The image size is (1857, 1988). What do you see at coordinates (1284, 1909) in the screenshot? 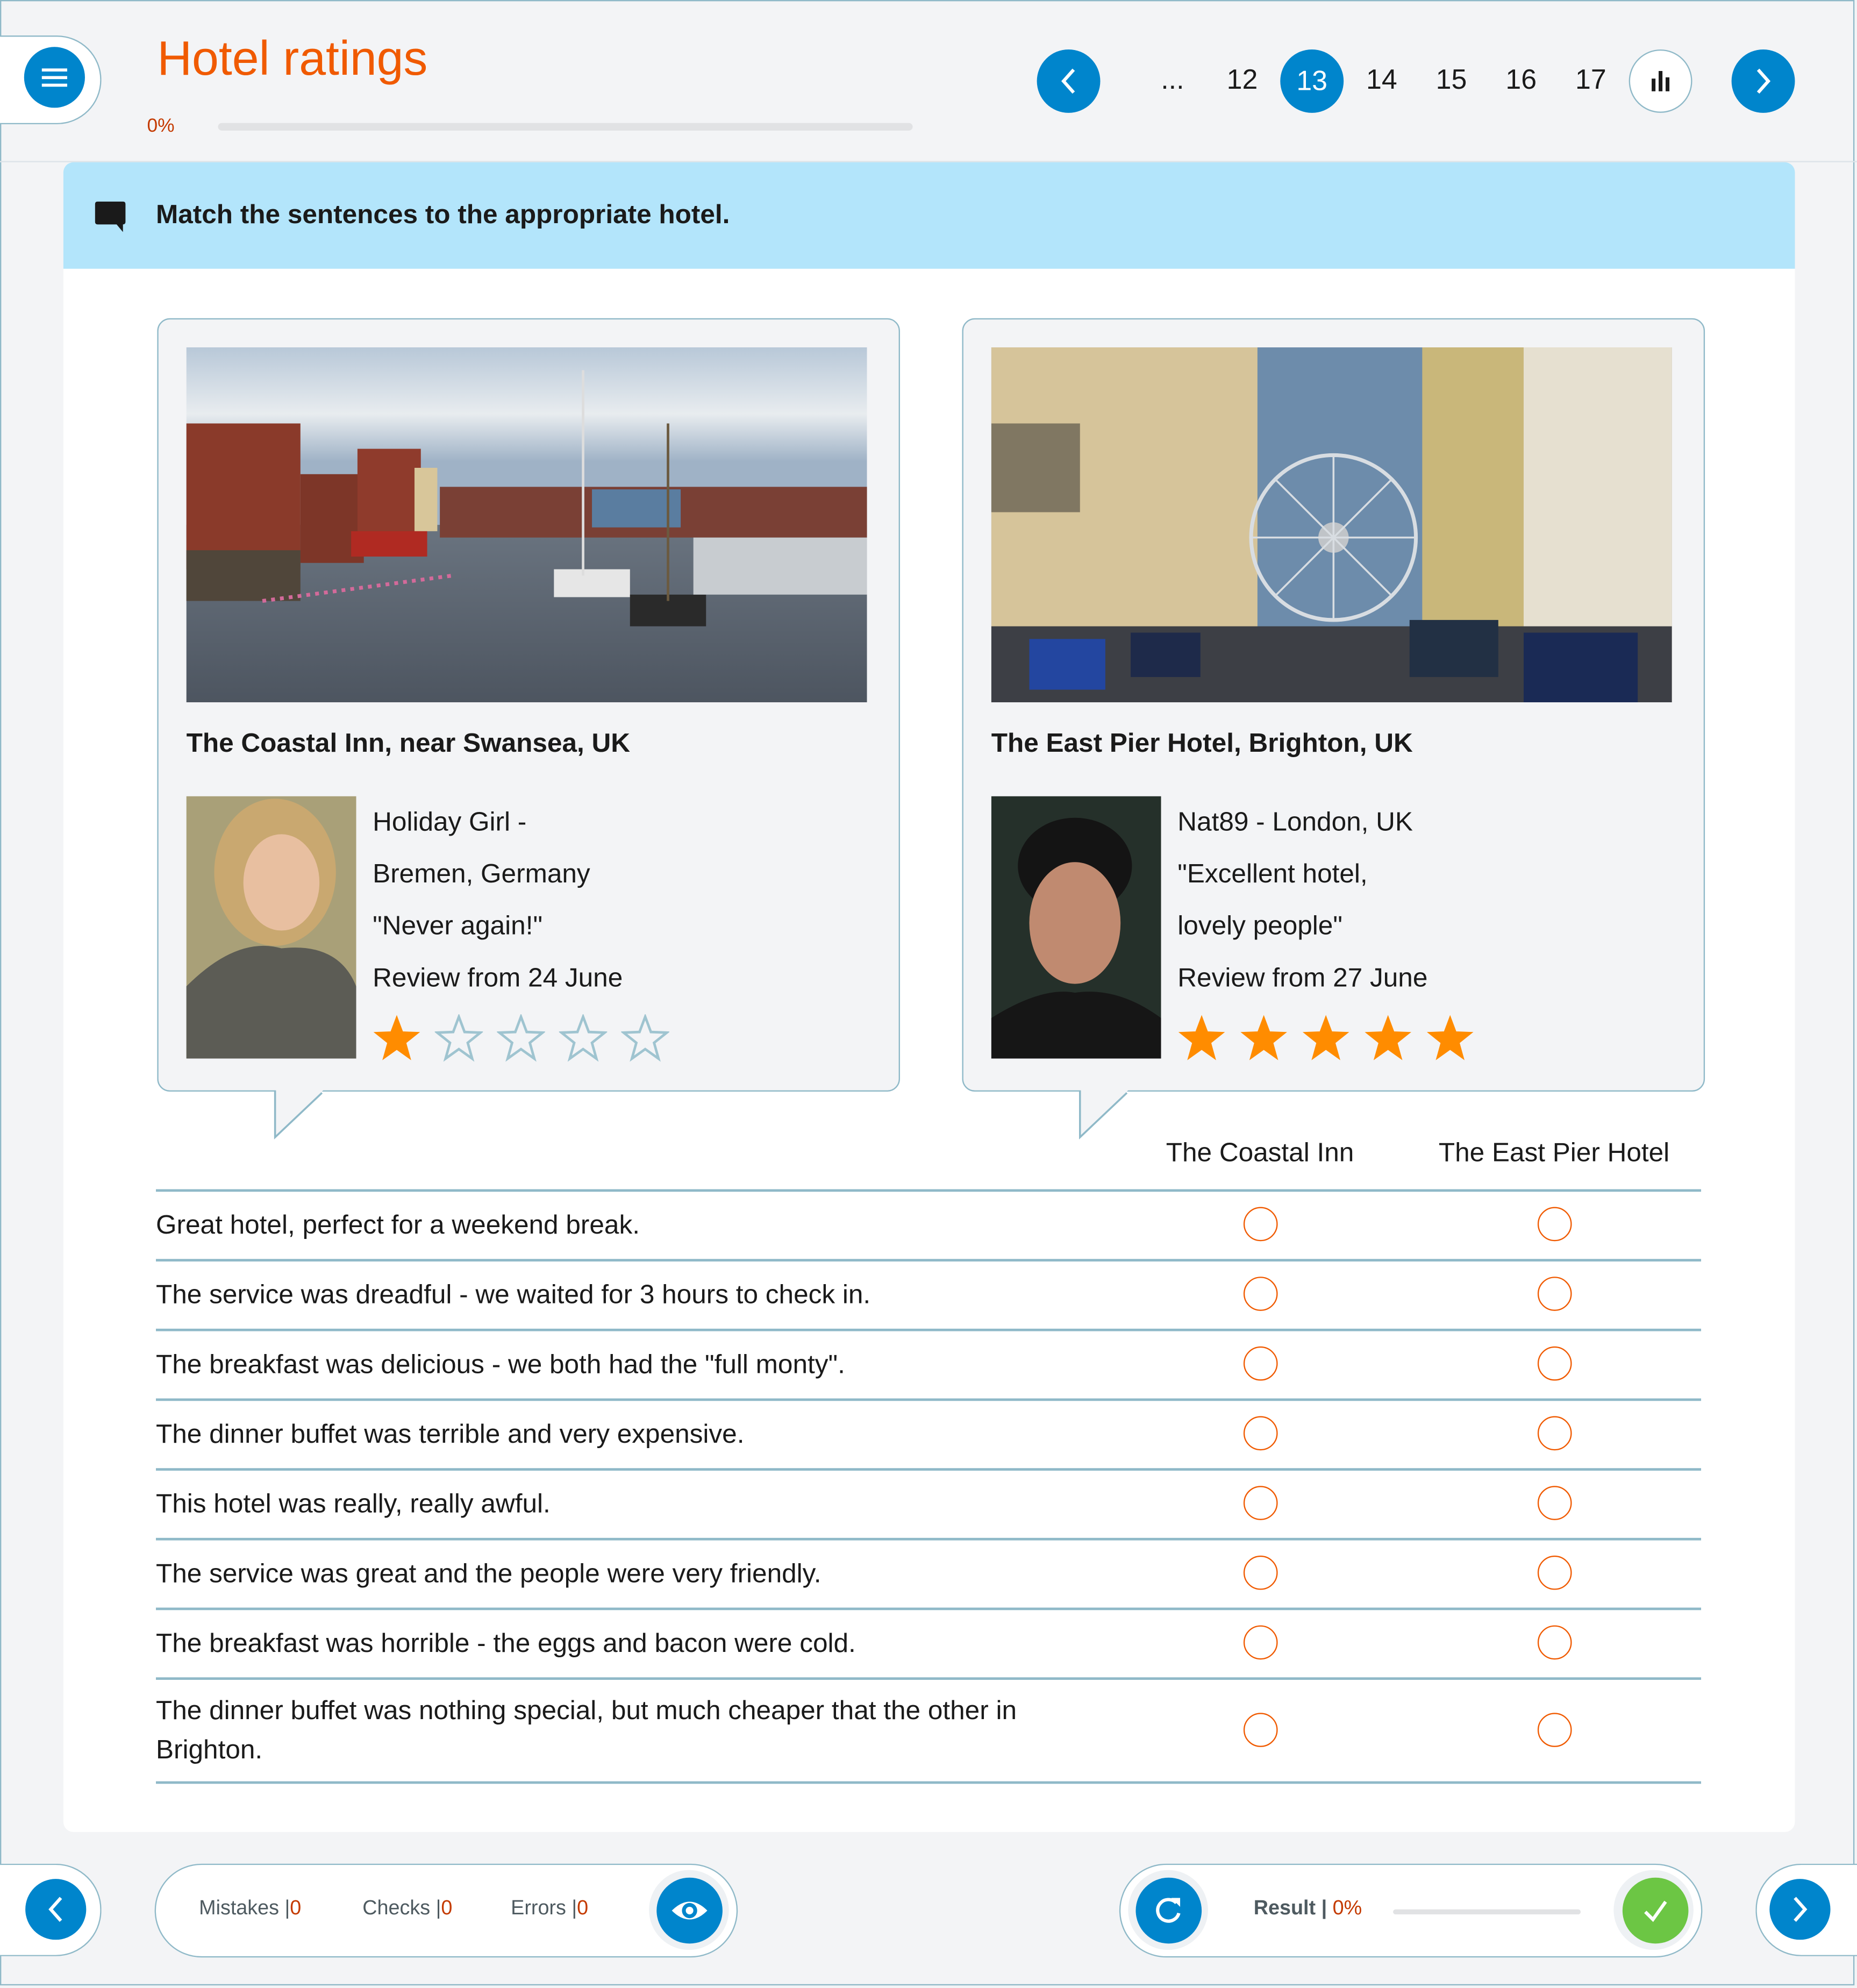
I see `result-label: Result` at bounding box center [1284, 1909].